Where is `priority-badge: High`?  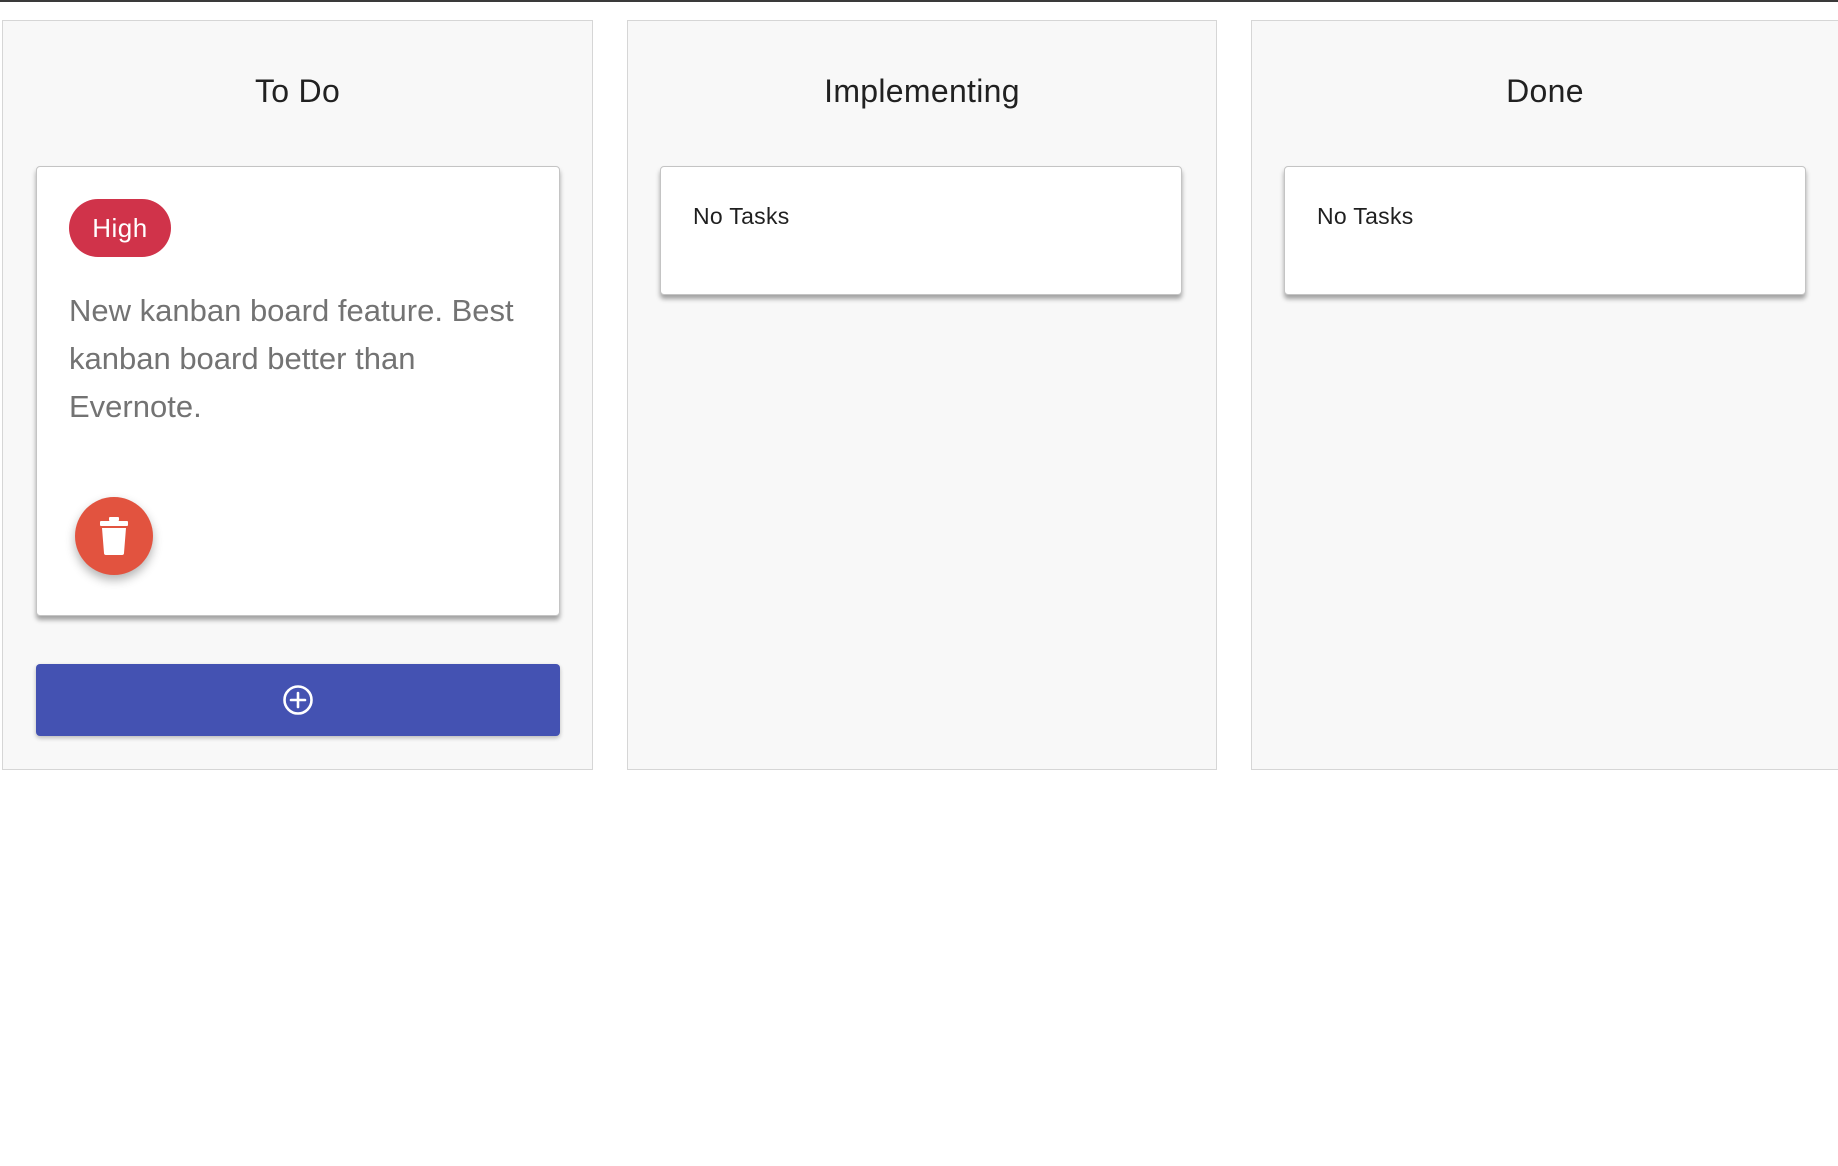
priority-badge: High is located at coordinates (120, 228).